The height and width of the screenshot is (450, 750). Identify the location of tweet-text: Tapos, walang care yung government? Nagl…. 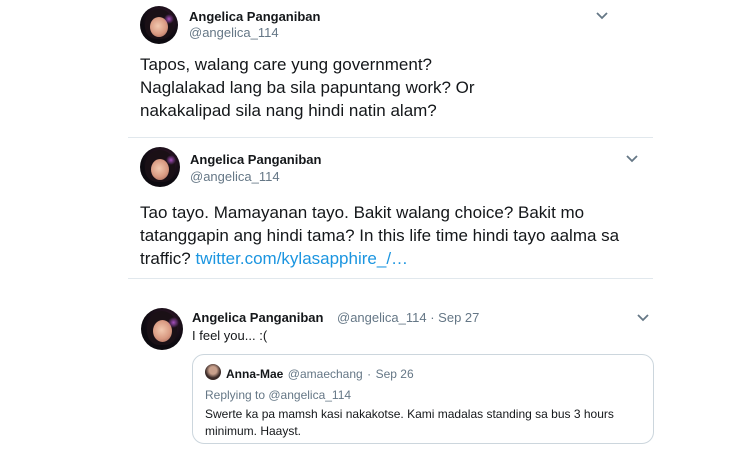
(307, 87).